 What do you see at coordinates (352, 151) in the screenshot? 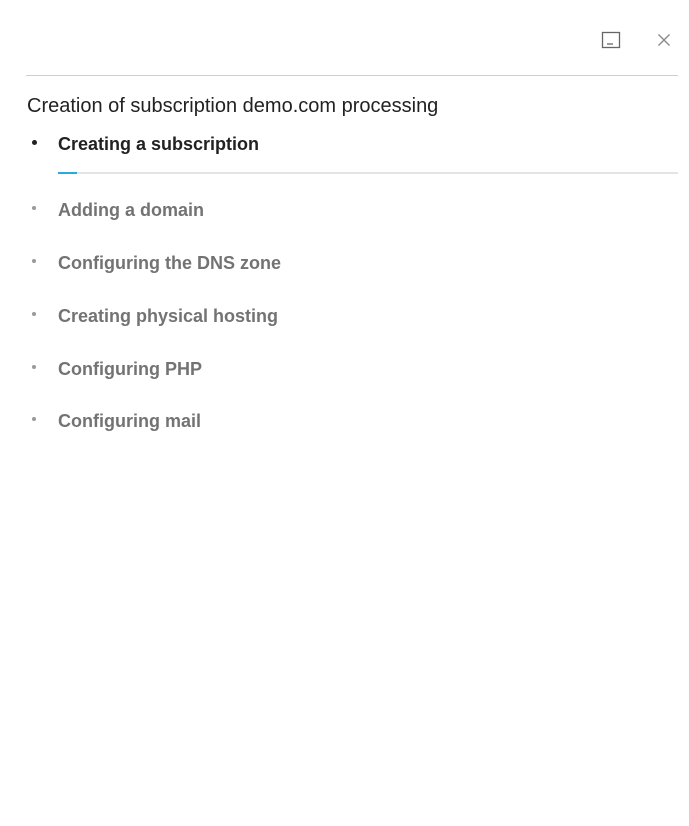
I see `step-item-creating-subscription: Creating a subscription` at bounding box center [352, 151].